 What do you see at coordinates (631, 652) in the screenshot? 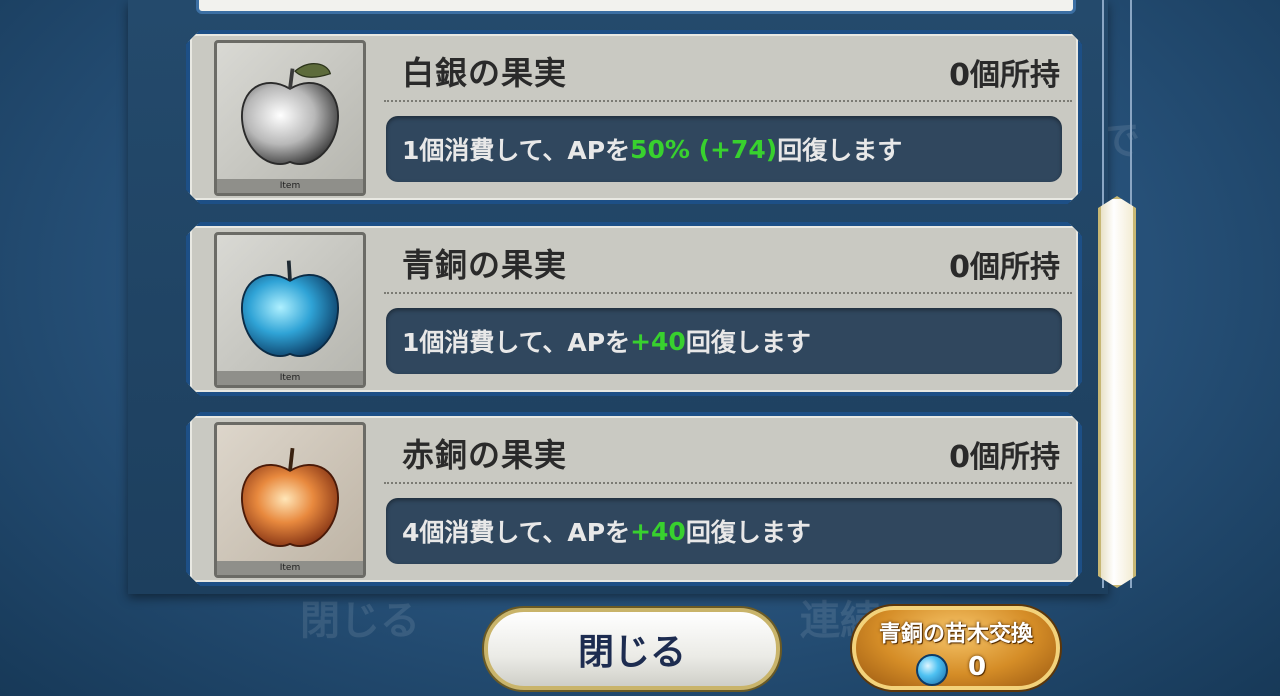
I see `close-button-label: 閉じる` at bounding box center [631, 652].